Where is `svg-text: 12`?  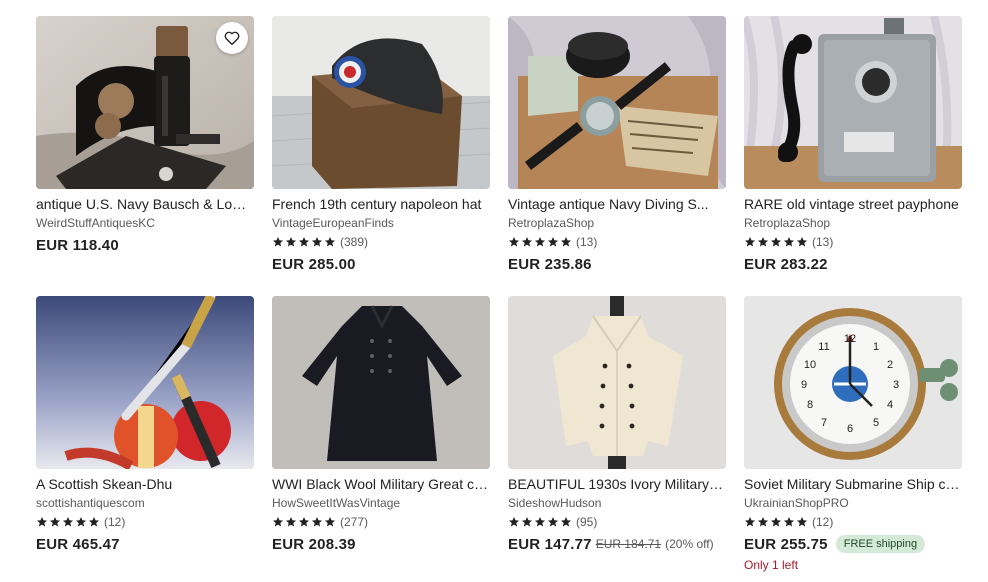 svg-text: 12 is located at coordinates (850, 339).